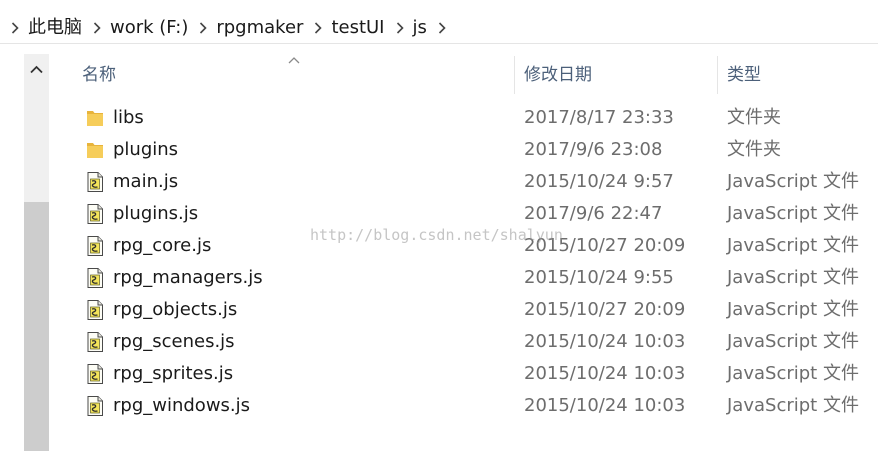 This screenshot has height=451, width=878. Describe the element at coordinates (182, 405) in the screenshot. I see `file-name: rpg_windows.js` at that location.